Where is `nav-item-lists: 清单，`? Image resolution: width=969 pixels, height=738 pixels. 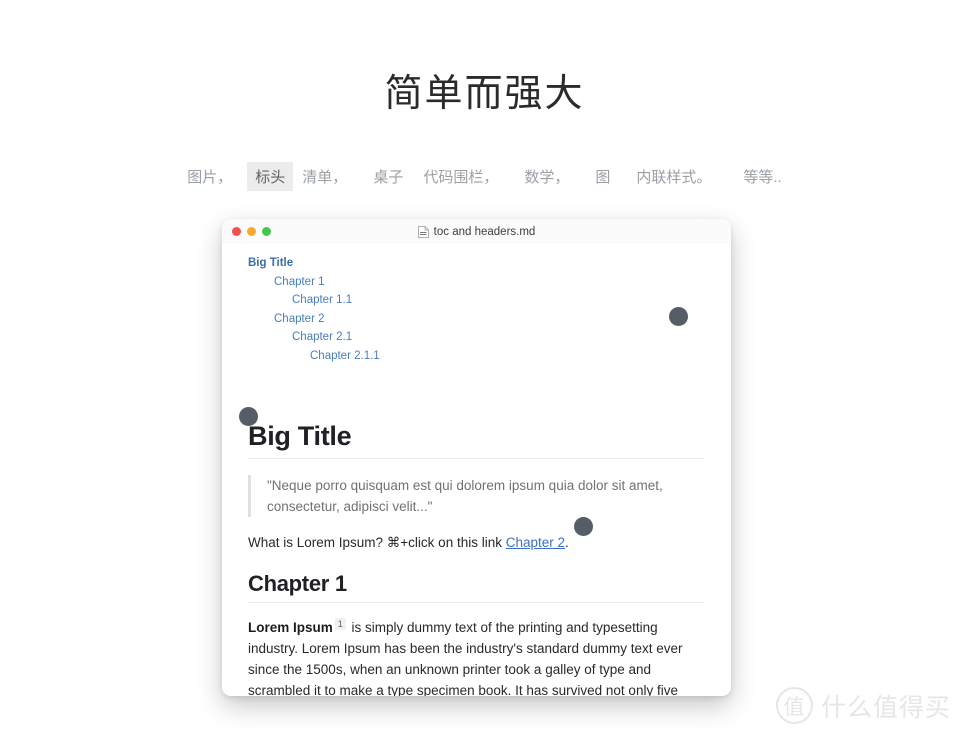 nav-item-lists: 清单， is located at coordinates (324, 176).